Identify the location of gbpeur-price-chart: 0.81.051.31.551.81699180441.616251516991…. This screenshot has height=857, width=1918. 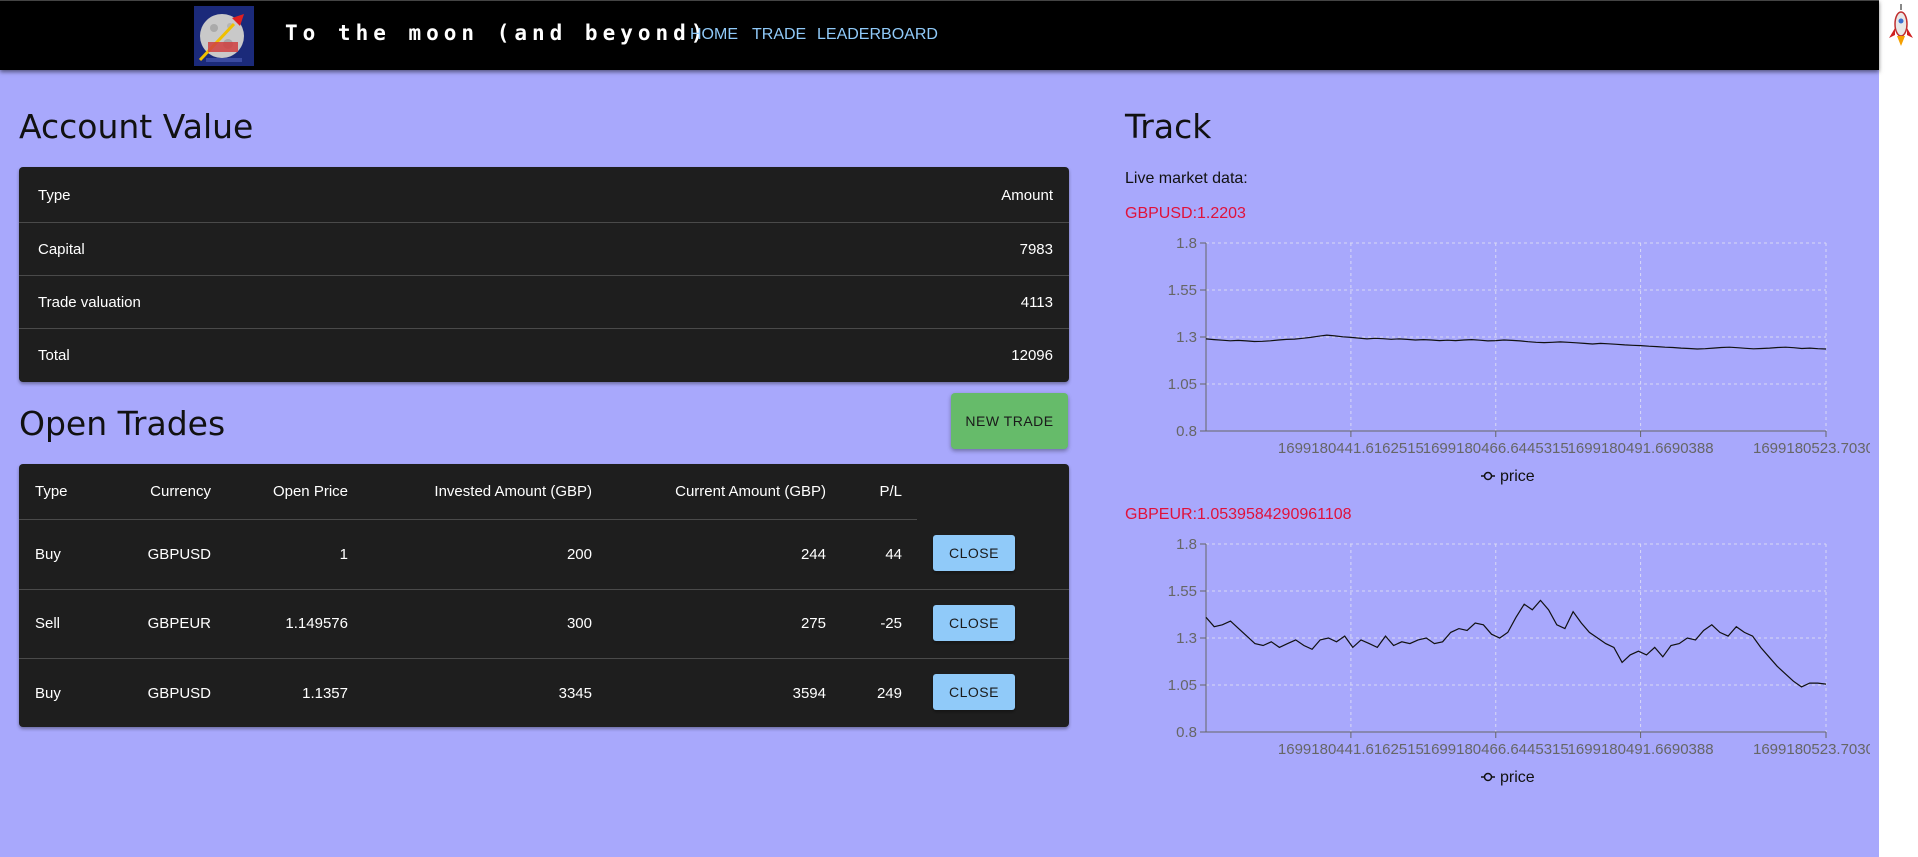
(1519, 661).